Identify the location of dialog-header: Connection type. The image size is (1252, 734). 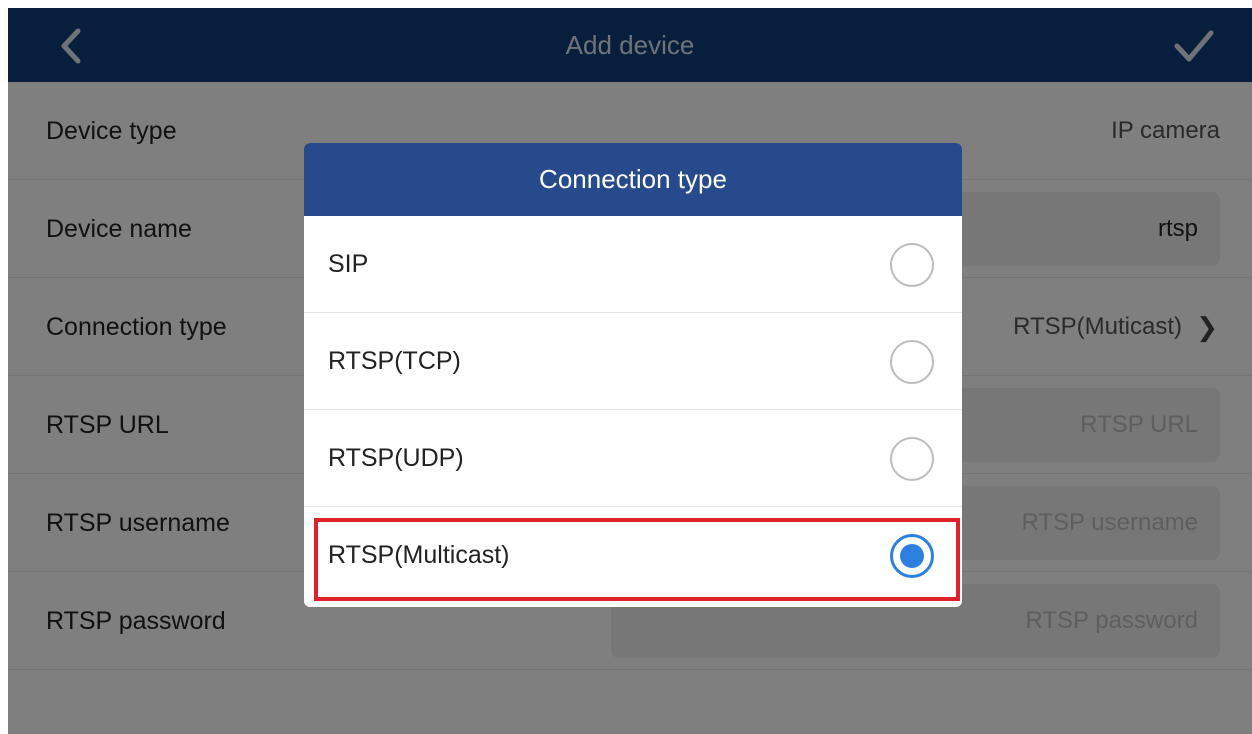
(633, 179).